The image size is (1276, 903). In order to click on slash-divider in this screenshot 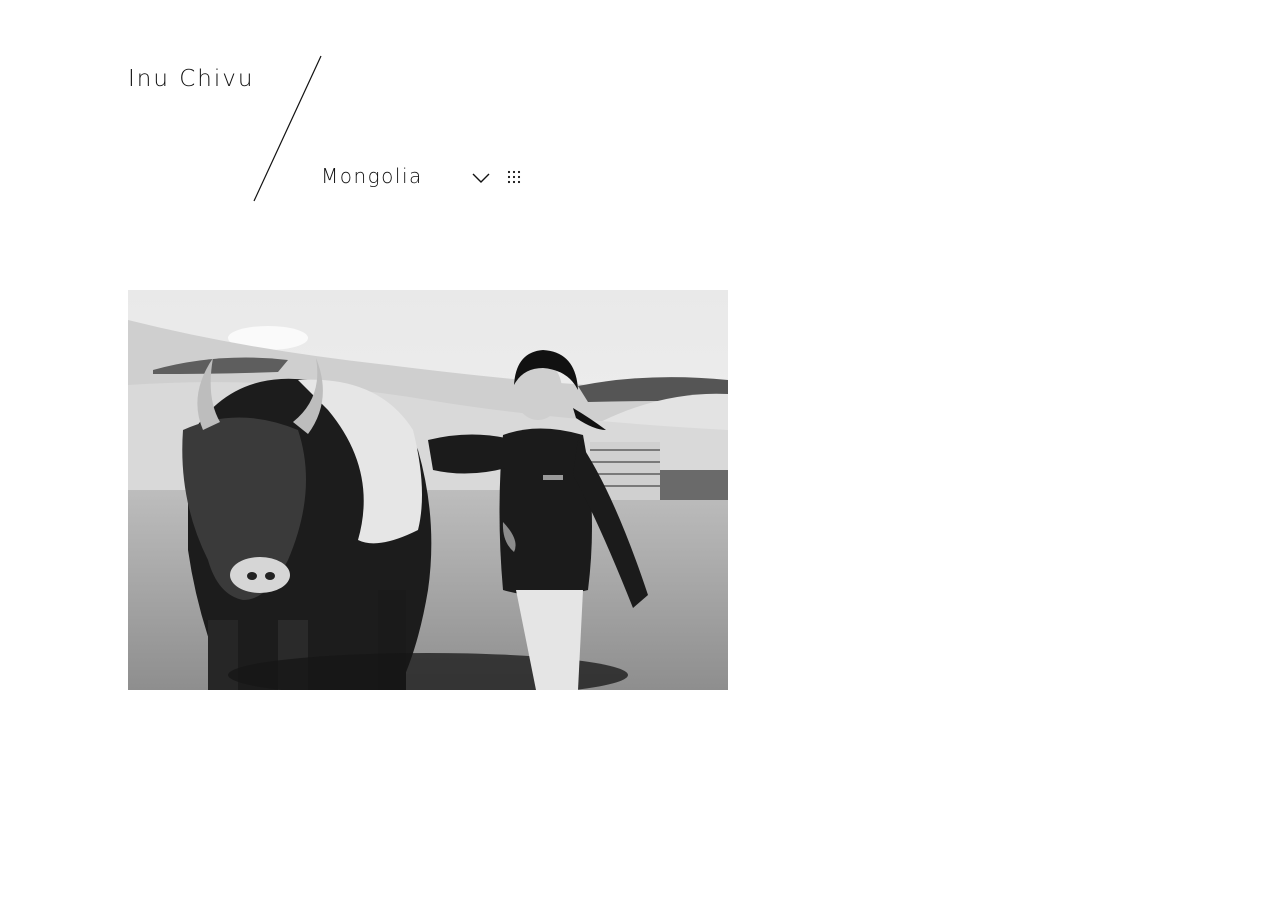, I will do `click(287, 128)`.